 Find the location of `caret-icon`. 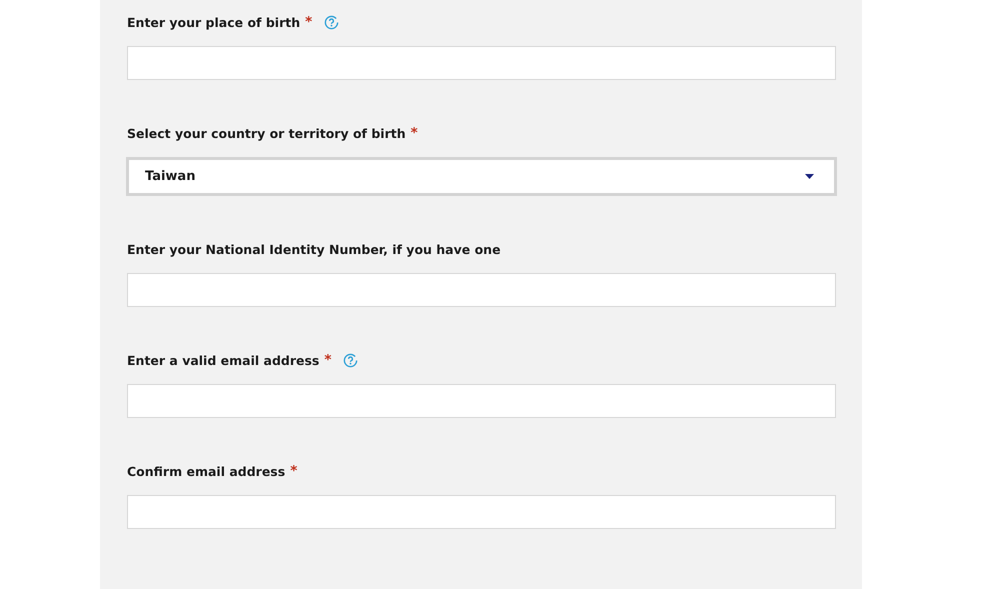

caret-icon is located at coordinates (809, 176).